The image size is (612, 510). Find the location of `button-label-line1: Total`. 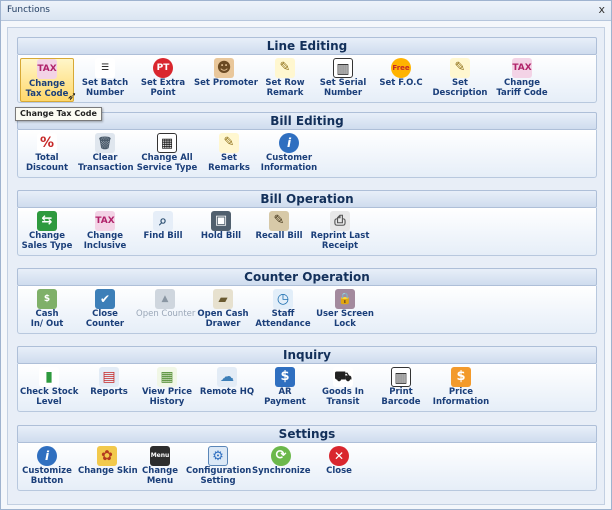

button-label-line1: Total is located at coordinates (47, 158).